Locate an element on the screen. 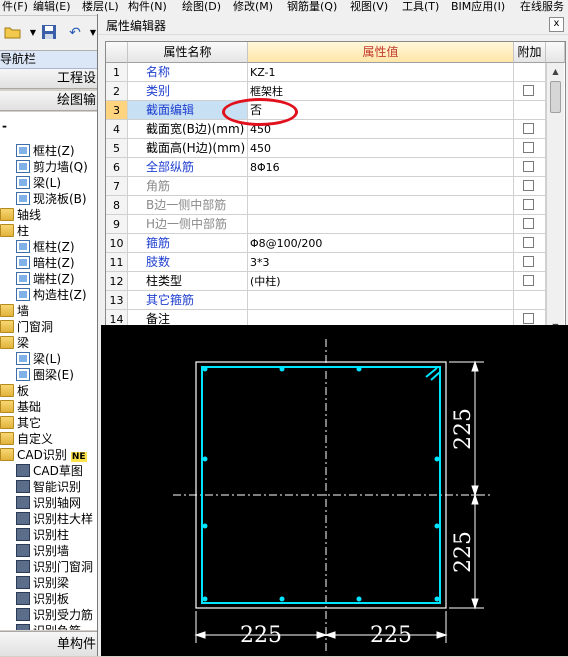 This screenshot has width=568, height=657. tree-item: 梁 is located at coordinates (14, 343).